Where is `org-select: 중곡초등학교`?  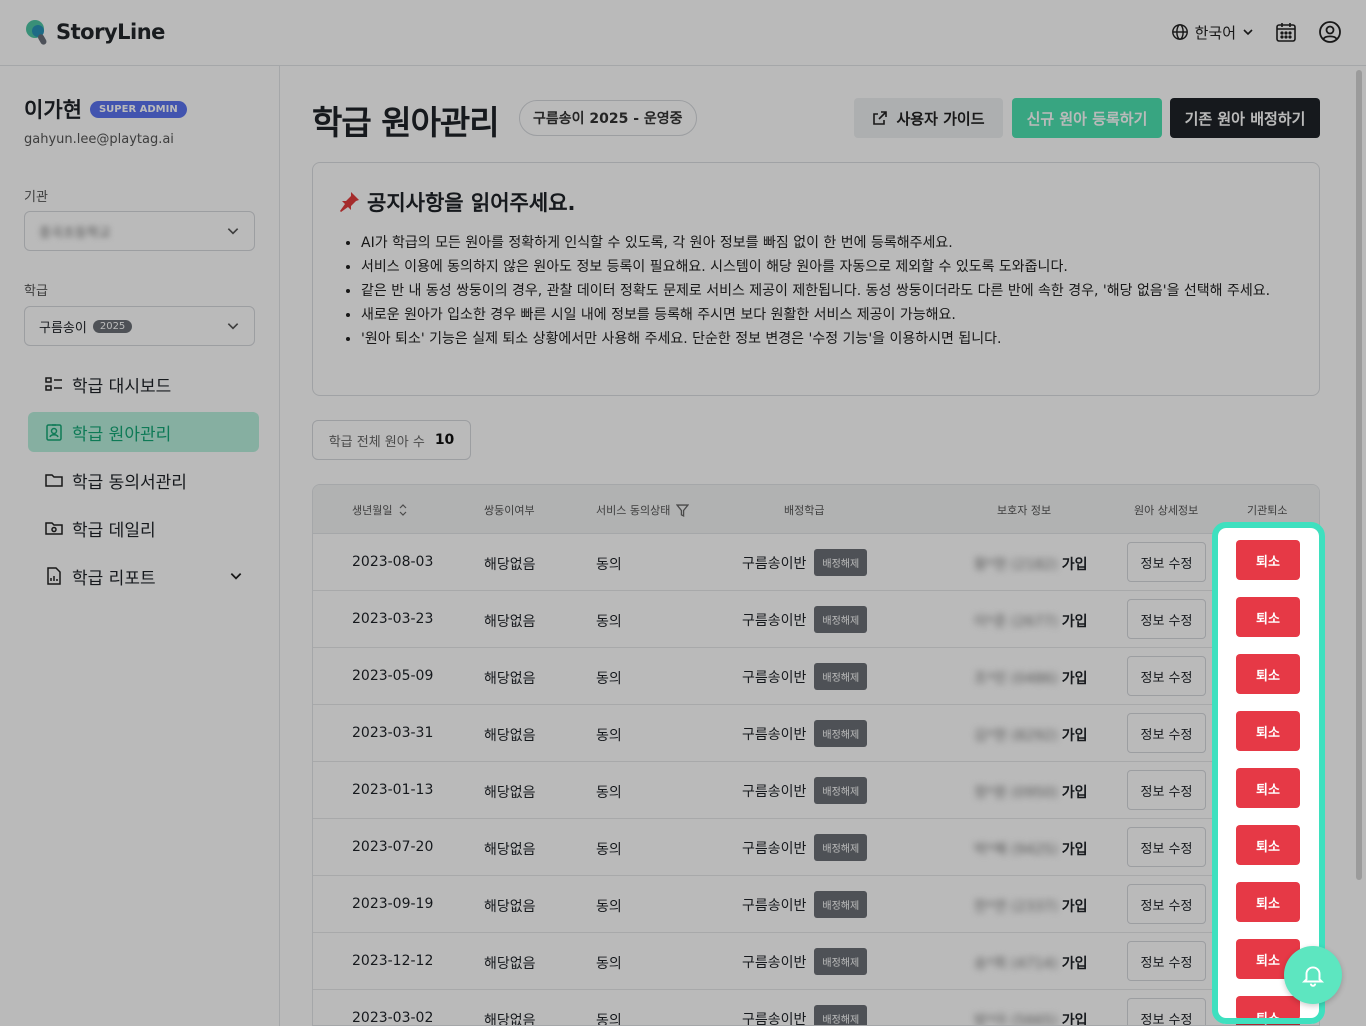 org-select: 중곡초등학교 is located at coordinates (139, 231).